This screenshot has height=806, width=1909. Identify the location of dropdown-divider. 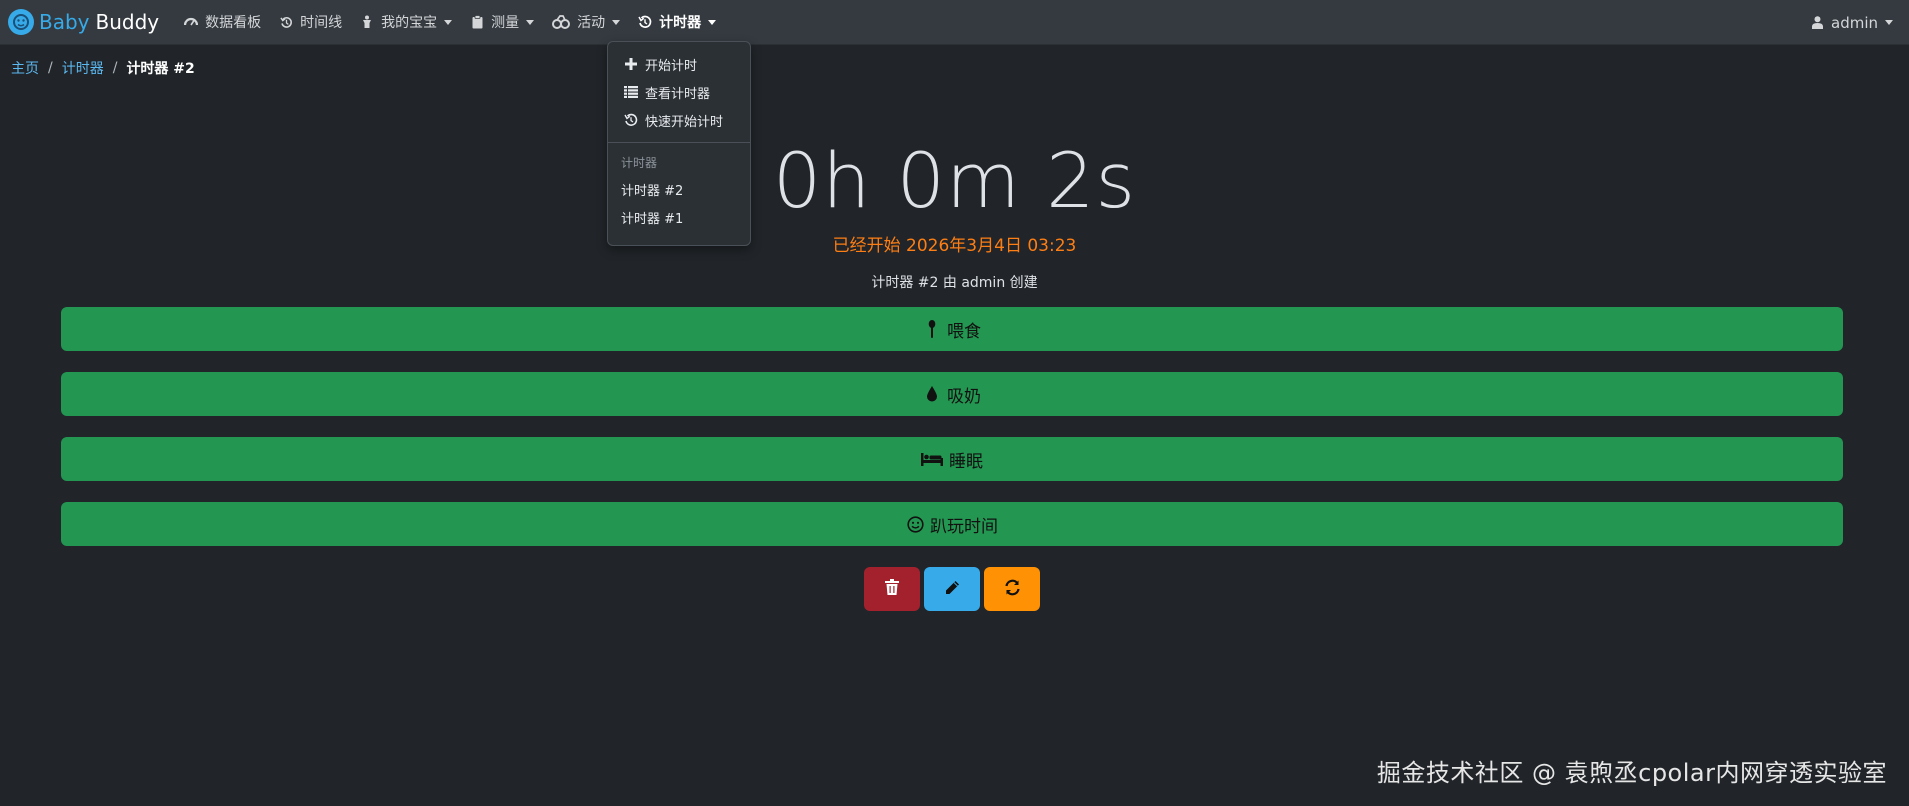
(679, 142).